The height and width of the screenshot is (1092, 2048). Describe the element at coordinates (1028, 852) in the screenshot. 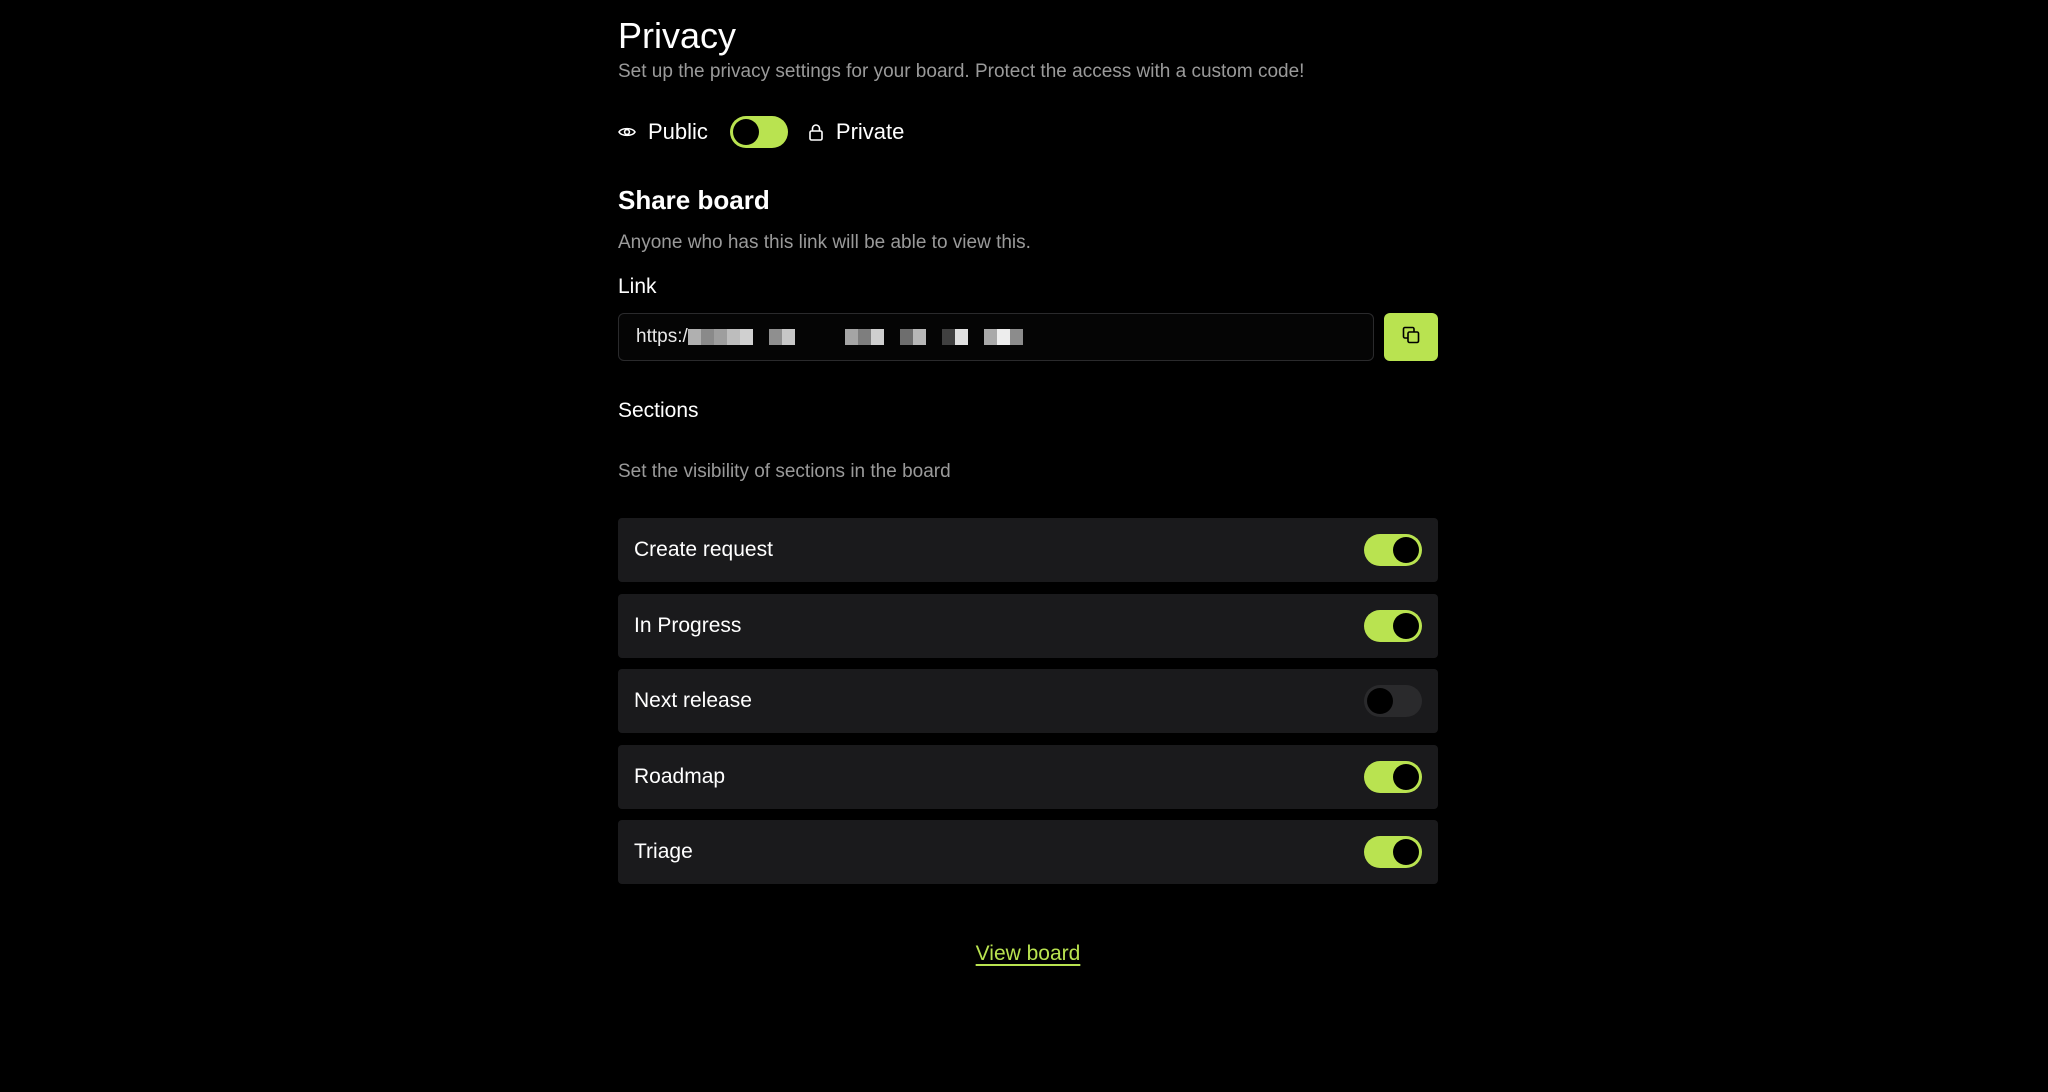

I see `section-row-triage: Triage` at that location.